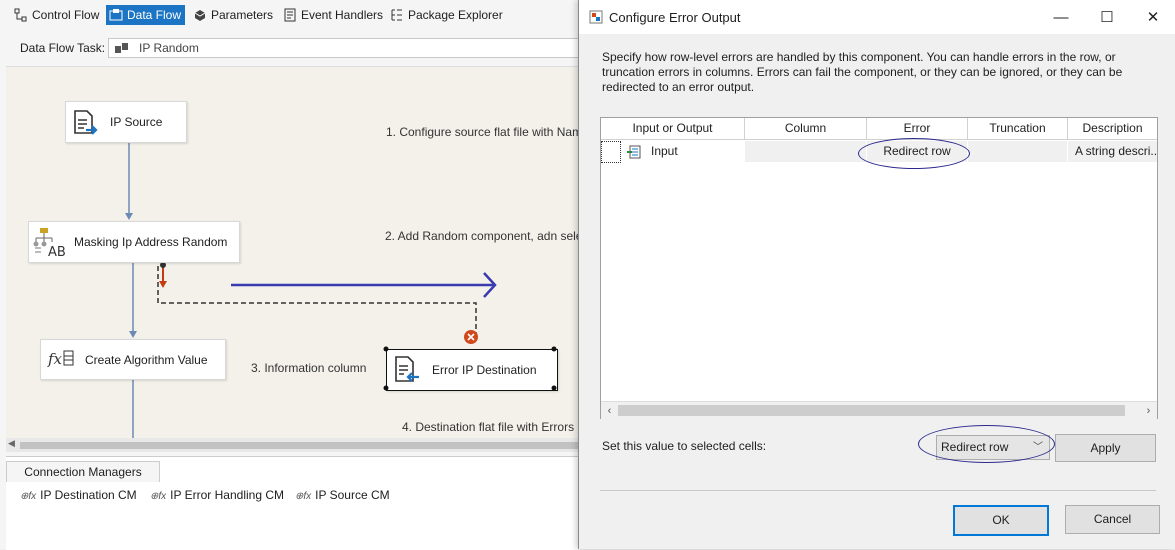  What do you see at coordinates (609, 410) in the screenshot?
I see `scroll-left-icon: ‹` at bounding box center [609, 410].